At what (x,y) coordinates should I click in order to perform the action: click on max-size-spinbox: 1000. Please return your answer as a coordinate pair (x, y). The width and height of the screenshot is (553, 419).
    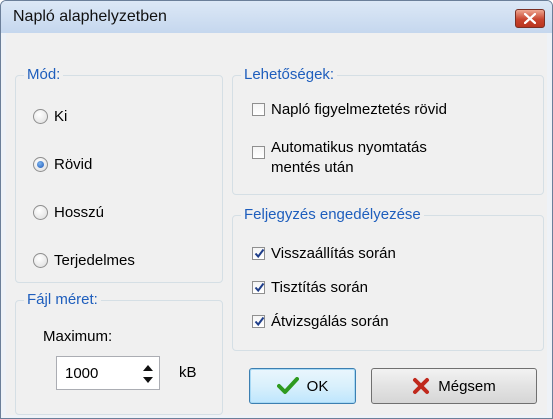
    Looking at the image, I should click on (108, 373).